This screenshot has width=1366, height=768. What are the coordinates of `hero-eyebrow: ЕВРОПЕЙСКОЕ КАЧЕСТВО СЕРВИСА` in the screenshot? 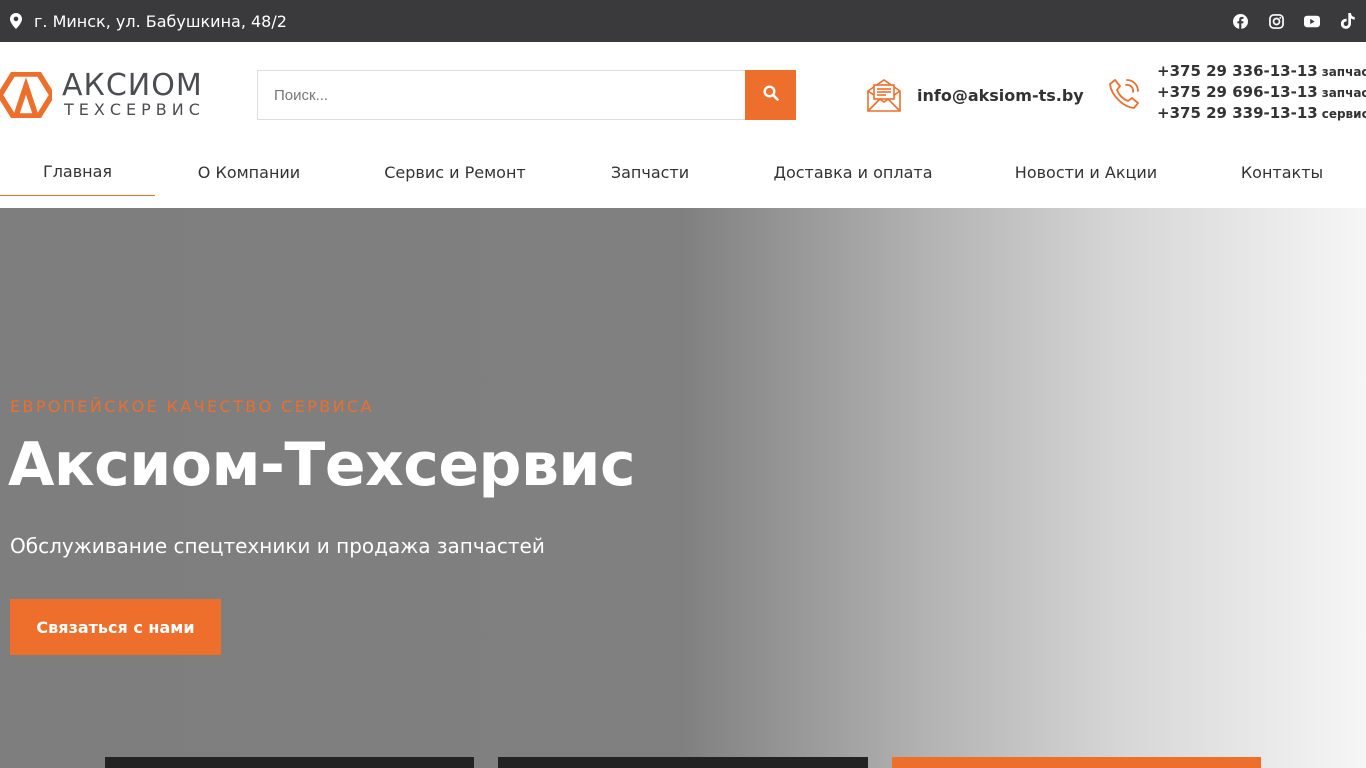 It's located at (192, 406).